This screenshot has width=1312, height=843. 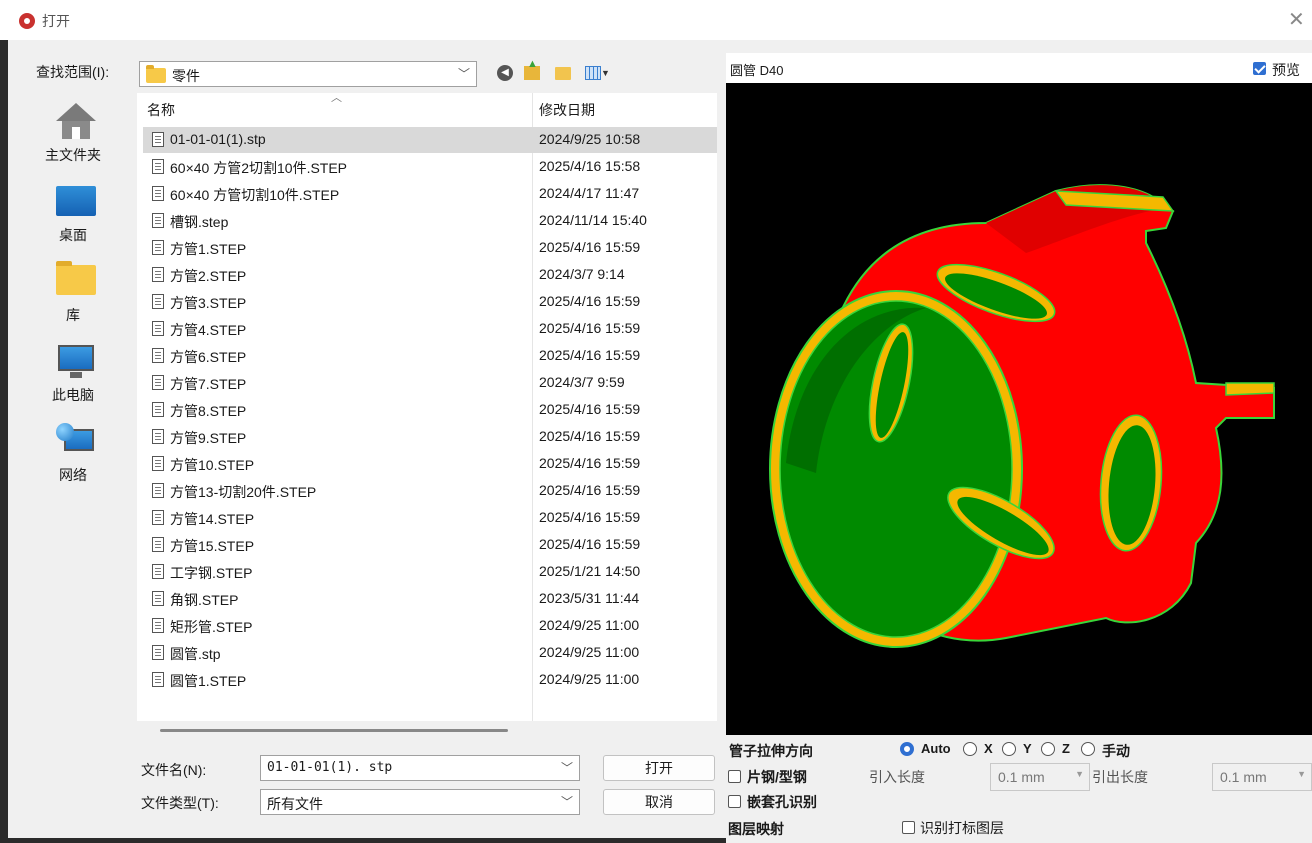 I want to click on window-frame-left, so click(x=4, y=441).